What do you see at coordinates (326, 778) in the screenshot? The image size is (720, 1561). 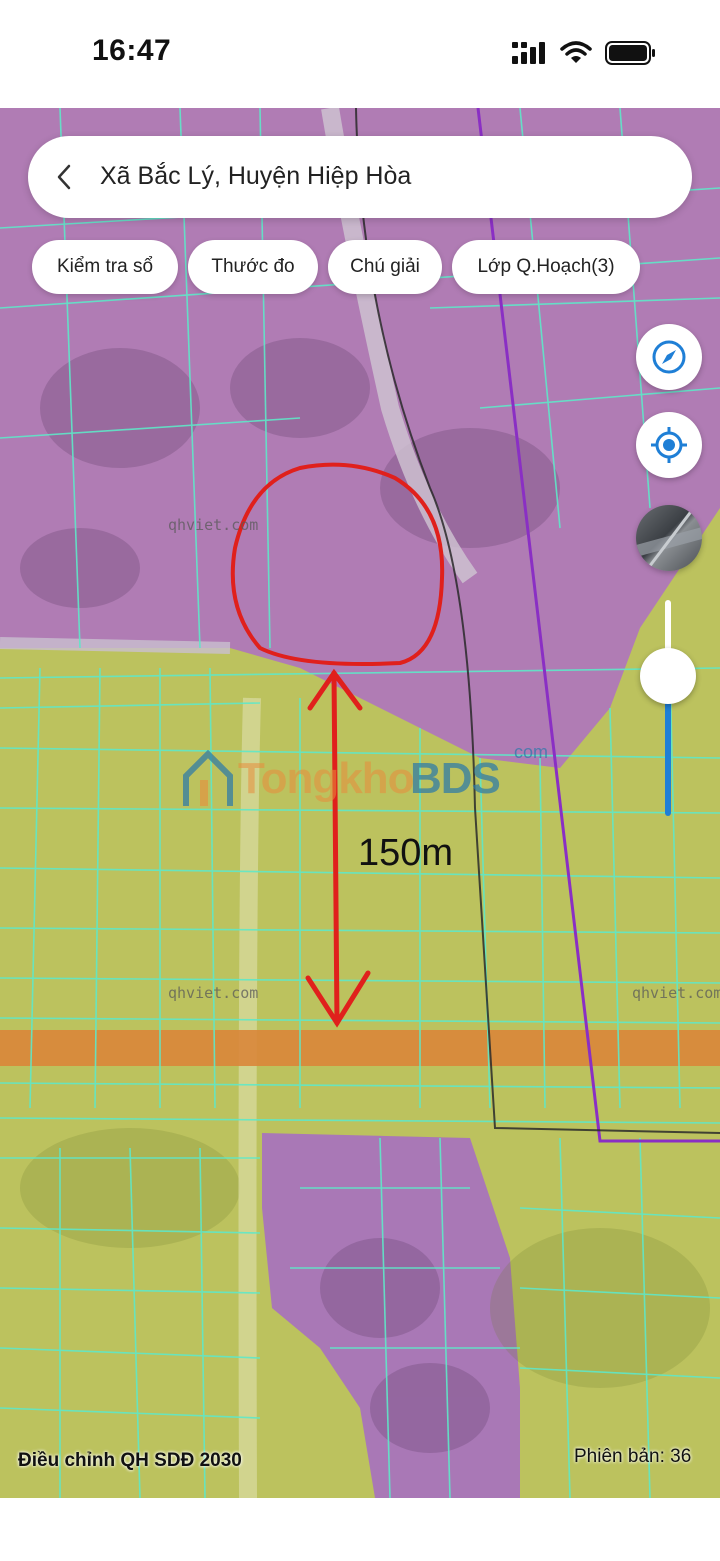 I see `brand-watermark-part1: Tongkho` at bounding box center [326, 778].